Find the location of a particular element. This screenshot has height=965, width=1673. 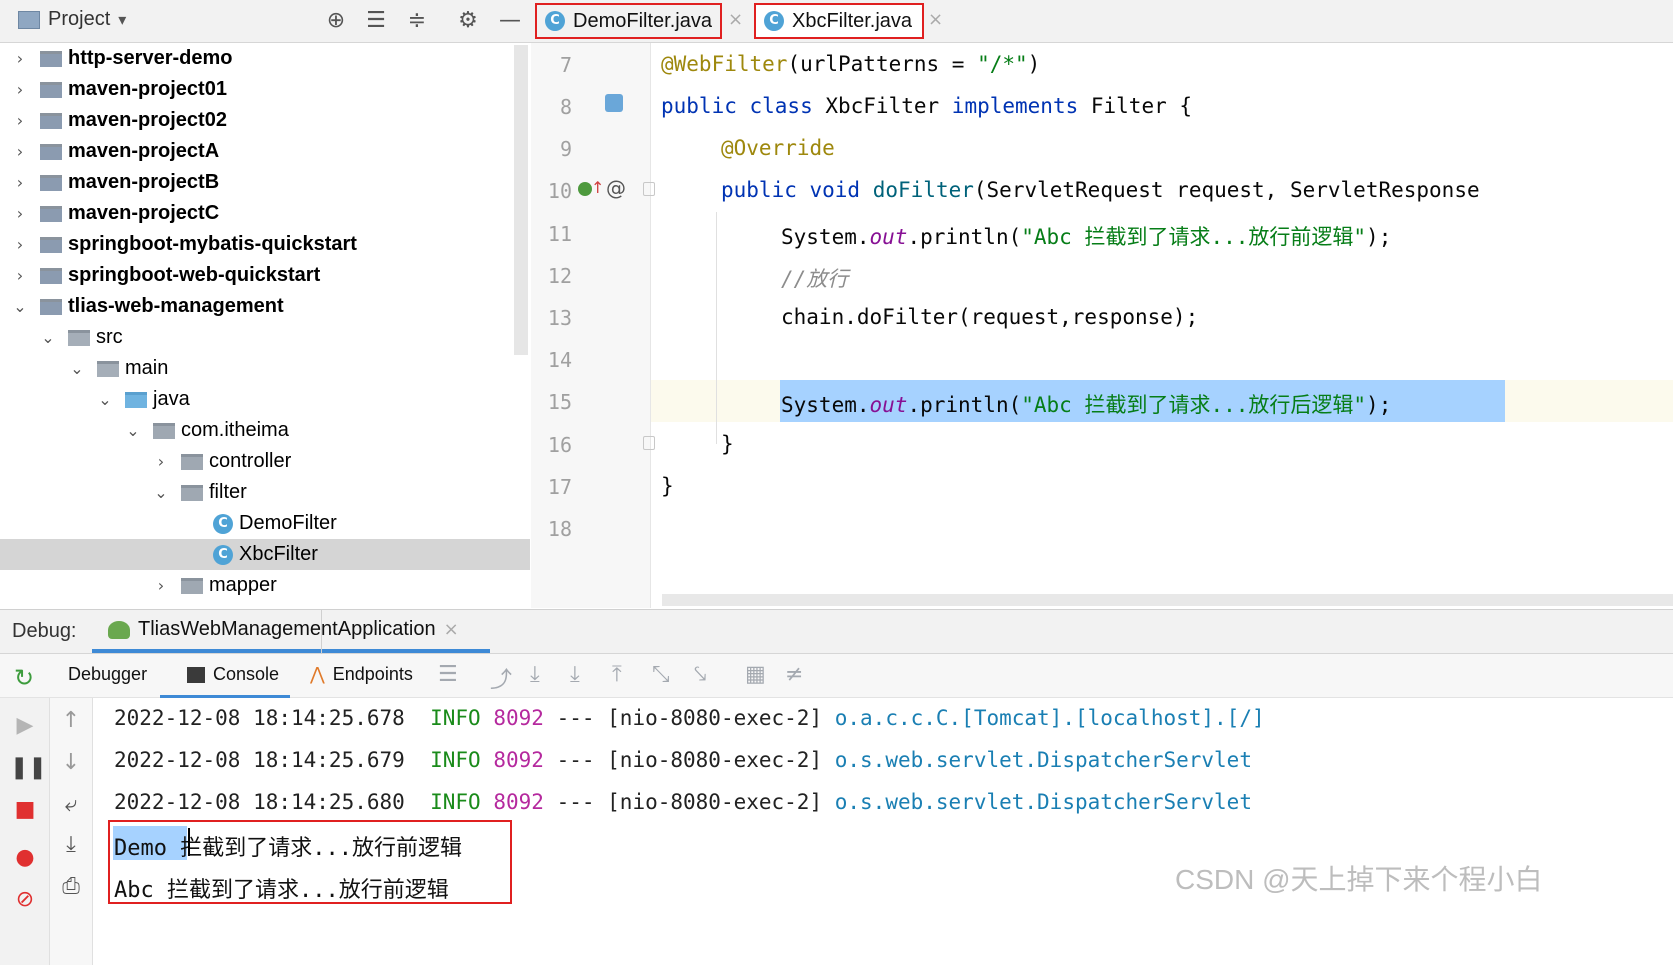

implements-marker-icon is located at coordinates (585, 189).